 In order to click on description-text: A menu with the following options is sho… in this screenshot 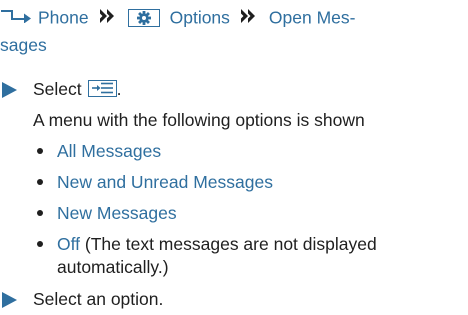, I will do `click(199, 120)`.